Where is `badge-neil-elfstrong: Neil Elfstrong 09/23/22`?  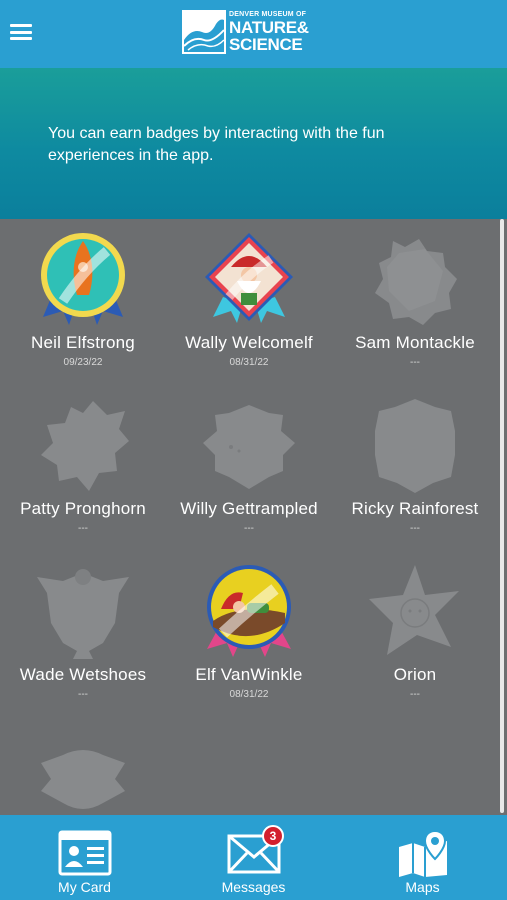 badge-neil-elfstrong: Neil Elfstrong 09/23/22 is located at coordinates (83, 299).